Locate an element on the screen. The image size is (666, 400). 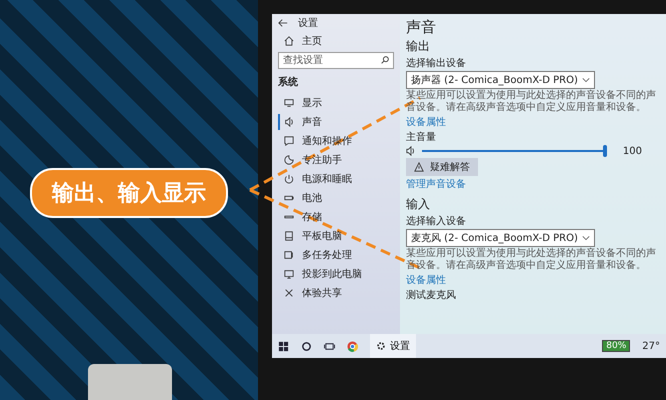
taskbar-app: 设置 is located at coordinates (393, 346).